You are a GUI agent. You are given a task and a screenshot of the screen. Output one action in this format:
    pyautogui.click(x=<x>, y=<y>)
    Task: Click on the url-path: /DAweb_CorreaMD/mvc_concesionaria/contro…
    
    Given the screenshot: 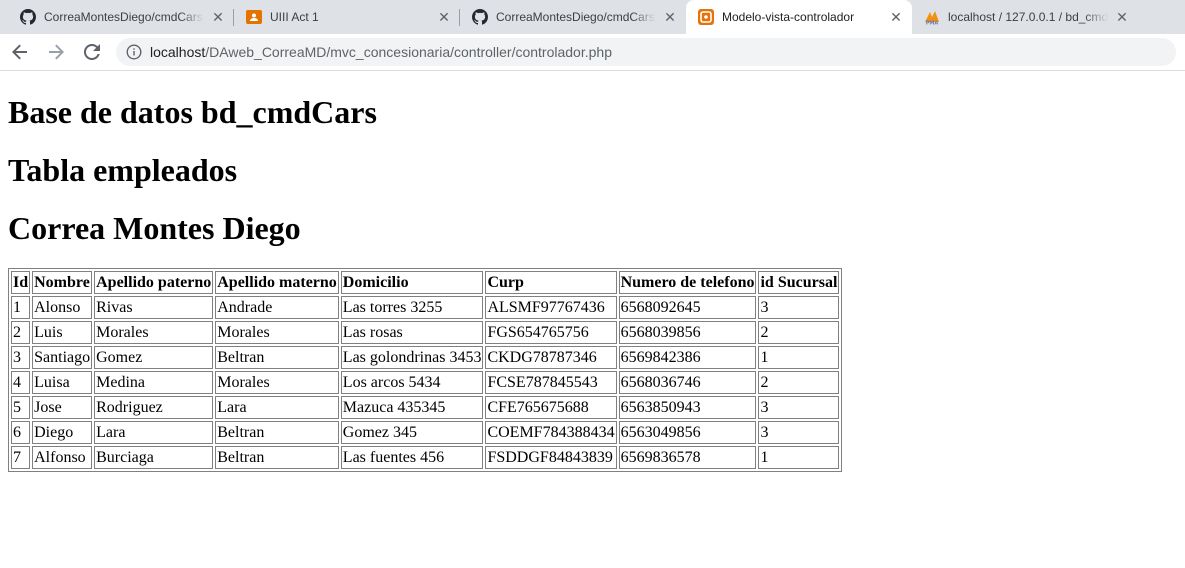 What is the action you would take?
    pyautogui.click(x=408, y=52)
    